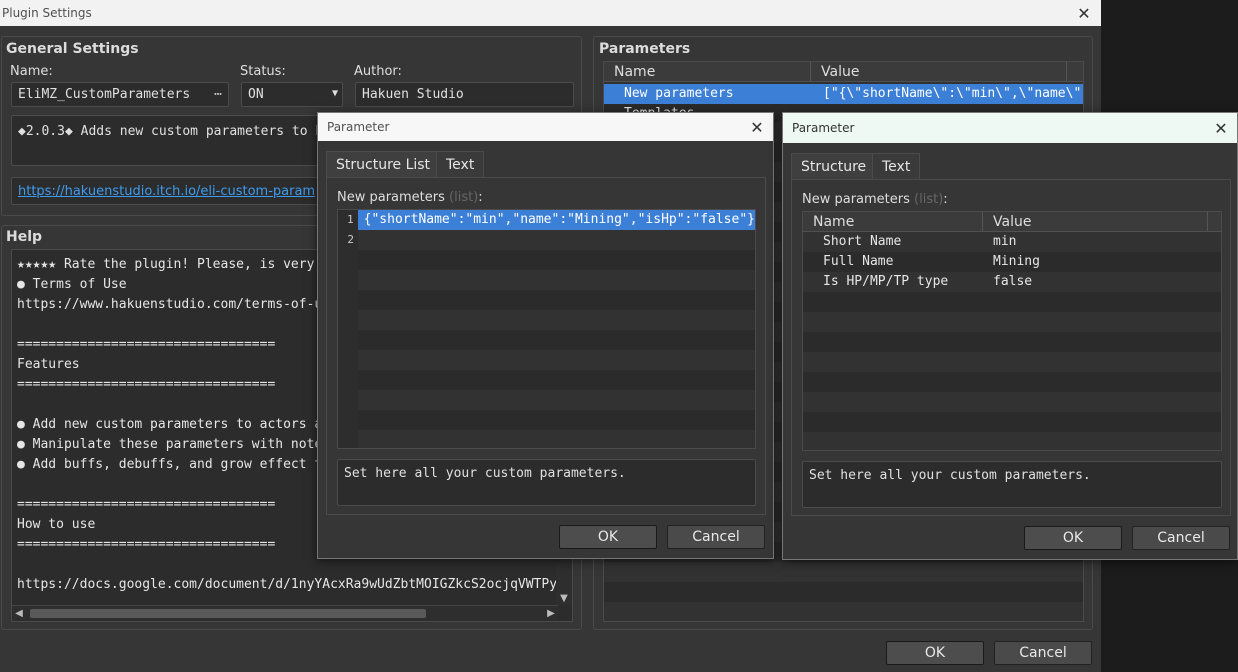 This screenshot has width=1238, height=672. What do you see at coordinates (550, 13) in the screenshot?
I see `main-titlebar: Plugin Settings ✕` at bounding box center [550, 13].